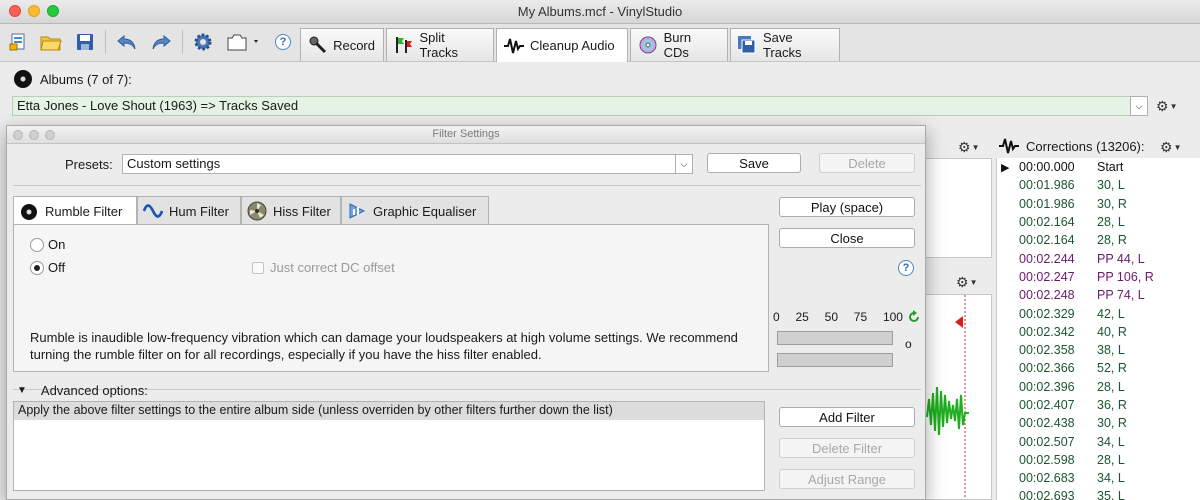 The image size is (1200, 500). Describe the element at coordinates (968, 147) in the screenshot. I see `panel-settings-gear-icon: ⚙ ▼` at that location.